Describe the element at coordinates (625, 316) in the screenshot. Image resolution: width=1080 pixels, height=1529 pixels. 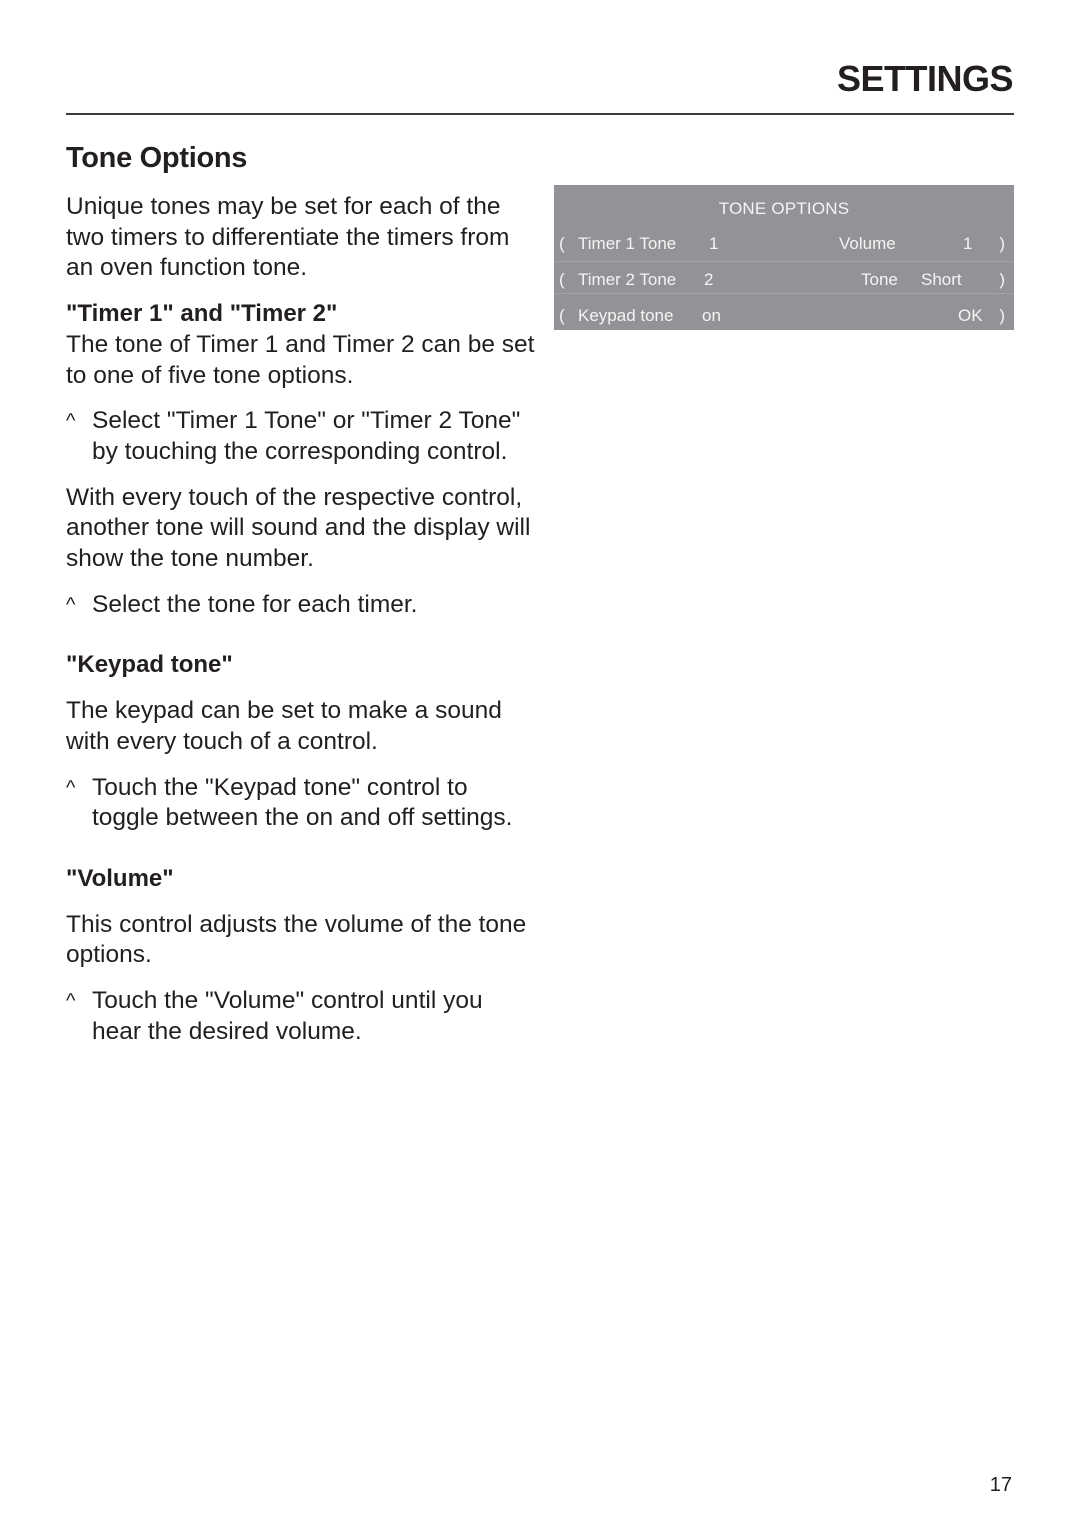
I see `keypad-tone-label: Keypad tone` at that location.